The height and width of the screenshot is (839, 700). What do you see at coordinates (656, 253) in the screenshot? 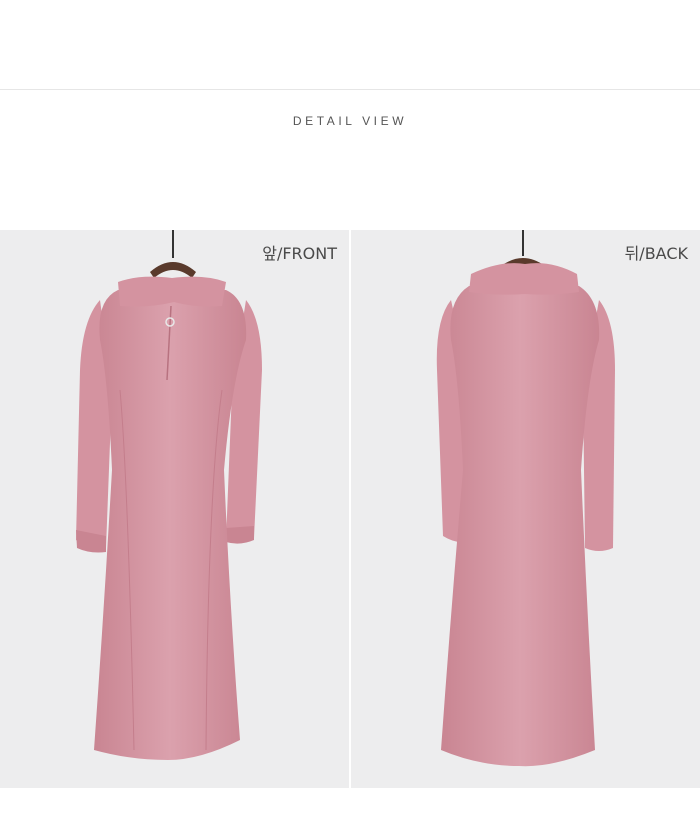
I see `back-label: 뒤/BACK` at bounding box center [656, 253].